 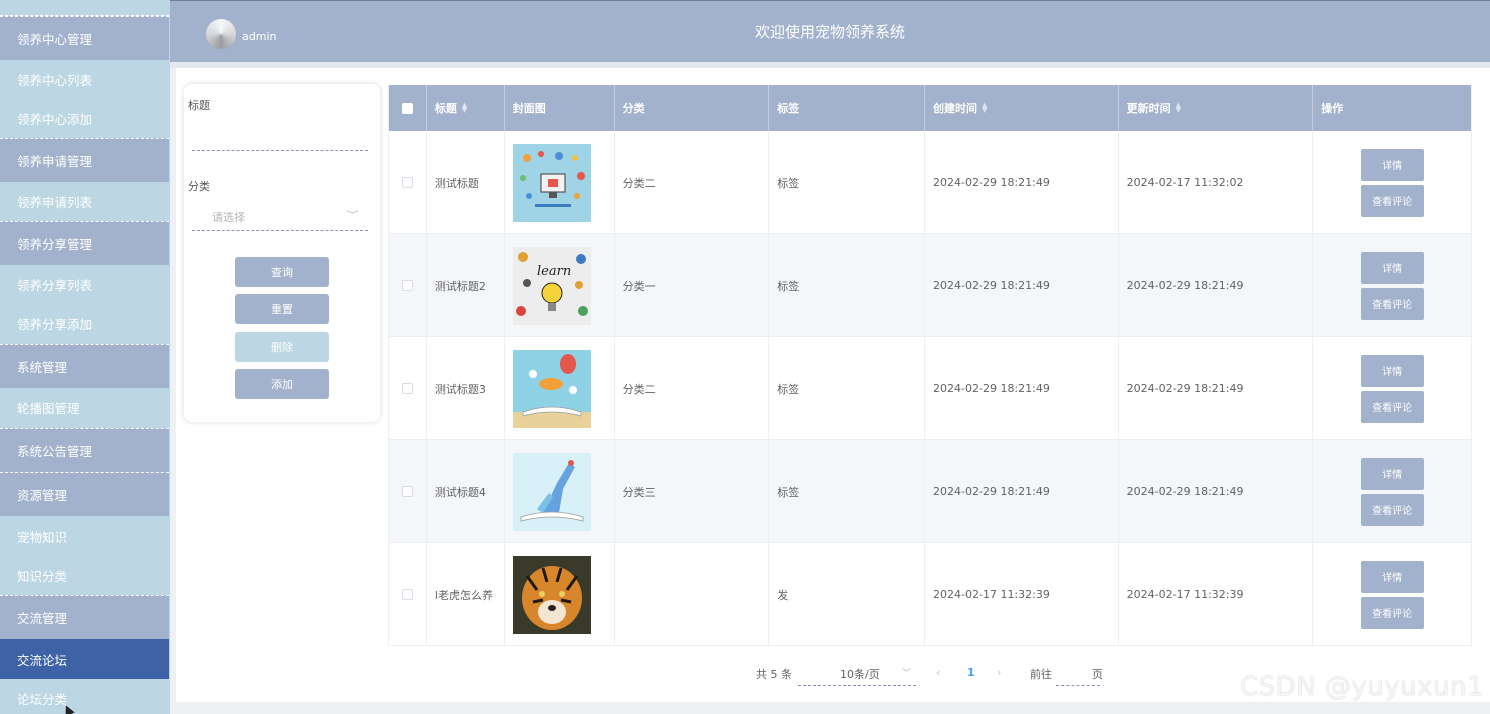 What do you see at coordinates (466, 182) in the screenshot?
I see `cell-title: 测试标题` at bounding box center [466, 182].